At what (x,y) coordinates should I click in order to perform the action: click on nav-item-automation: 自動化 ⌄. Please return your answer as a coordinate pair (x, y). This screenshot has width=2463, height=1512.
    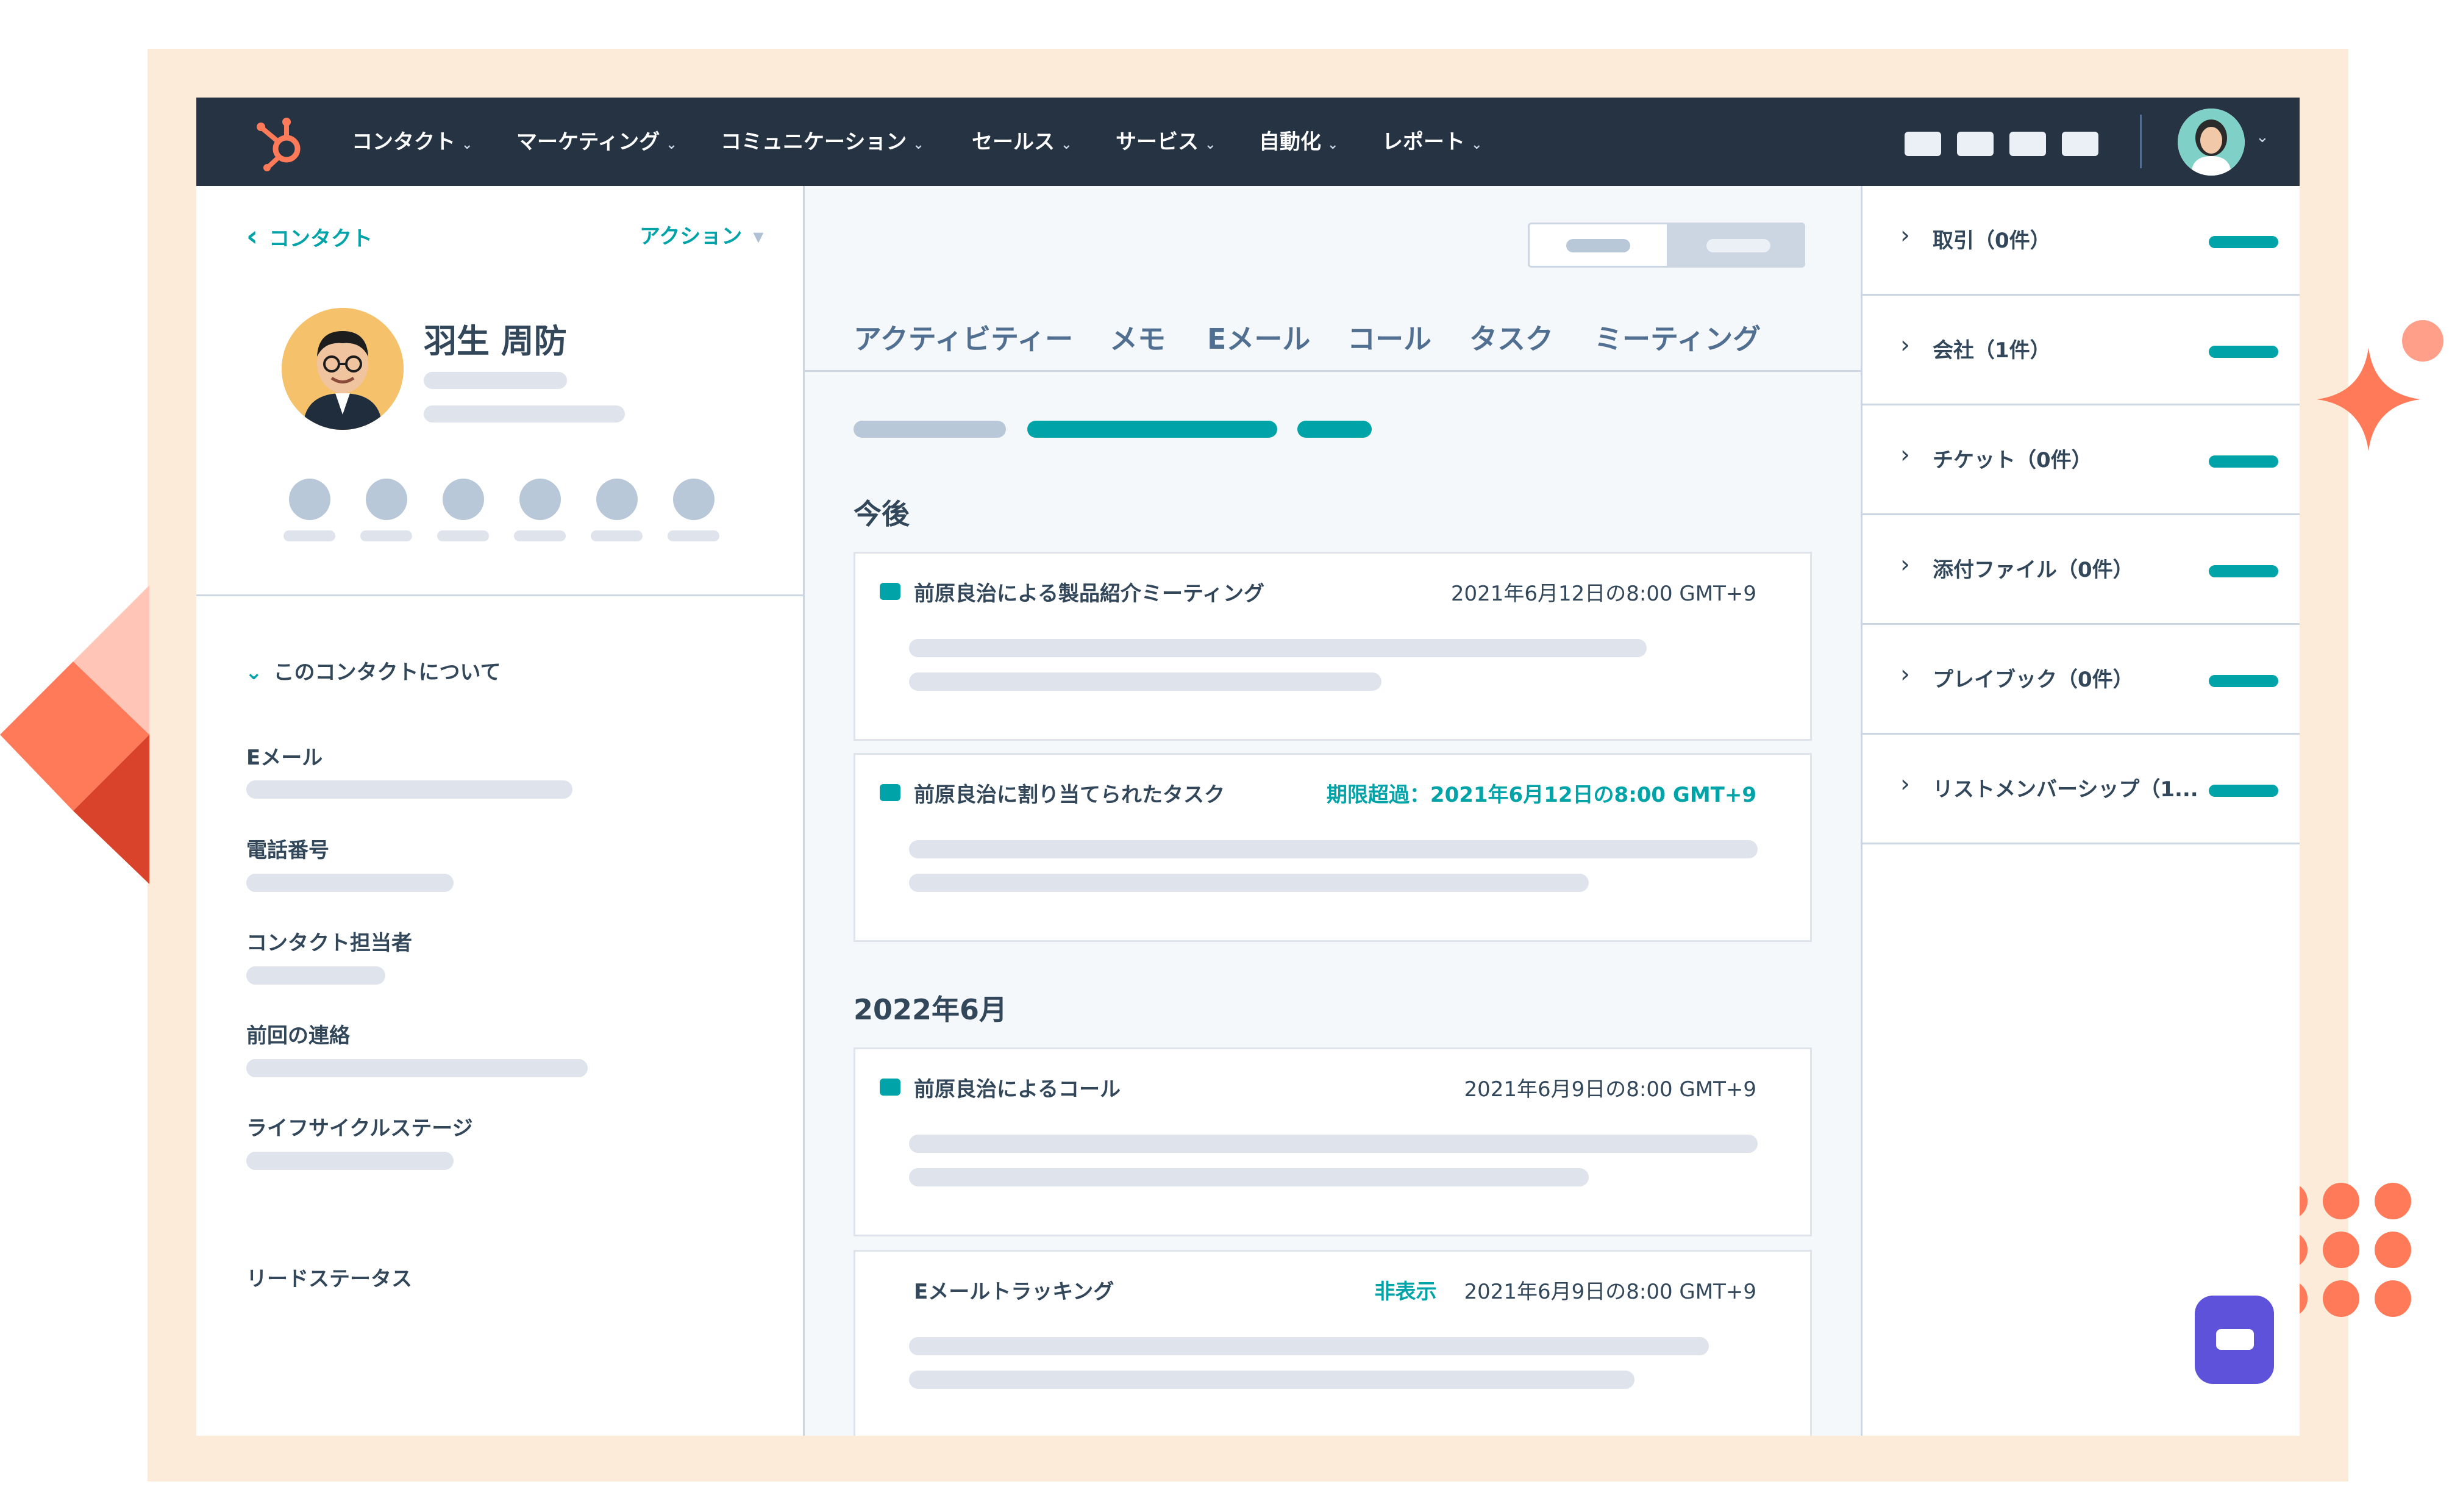
    Looking at the image, I should click on (1298, 142).